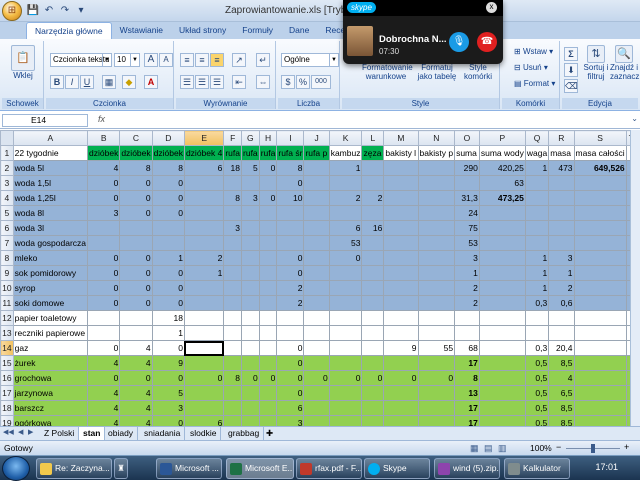 The width and height of the screenshot is (640, 481). What do you see at coordinates (373, 228) in the screenshot?
I see `cell: 16` at bounding box center [373, 228].